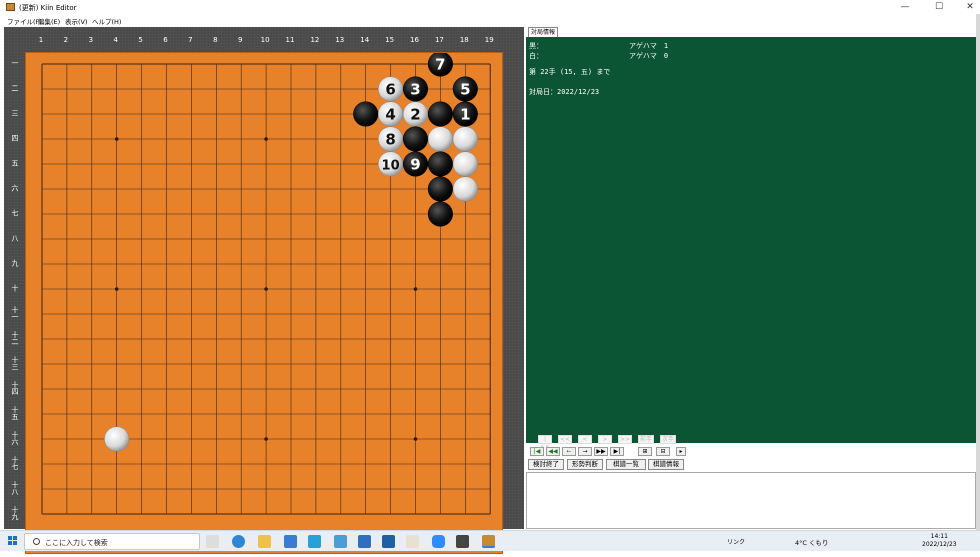  What do you see at coordinates (626, 464) in the screenshot?
I see `kifu-list-button: 棋譜一覧` at bounding box center [626, 464].